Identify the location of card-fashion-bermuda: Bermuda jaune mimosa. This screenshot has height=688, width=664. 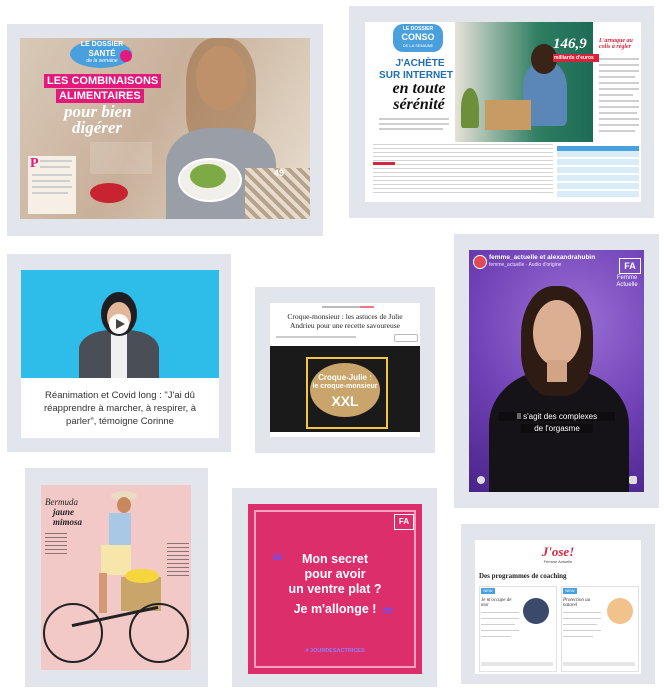
(116, 577).